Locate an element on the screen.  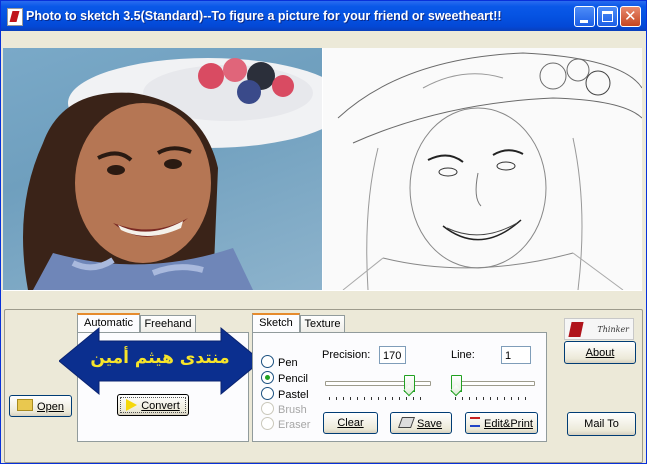
radio-eraser is located at coordinates (267, 423).